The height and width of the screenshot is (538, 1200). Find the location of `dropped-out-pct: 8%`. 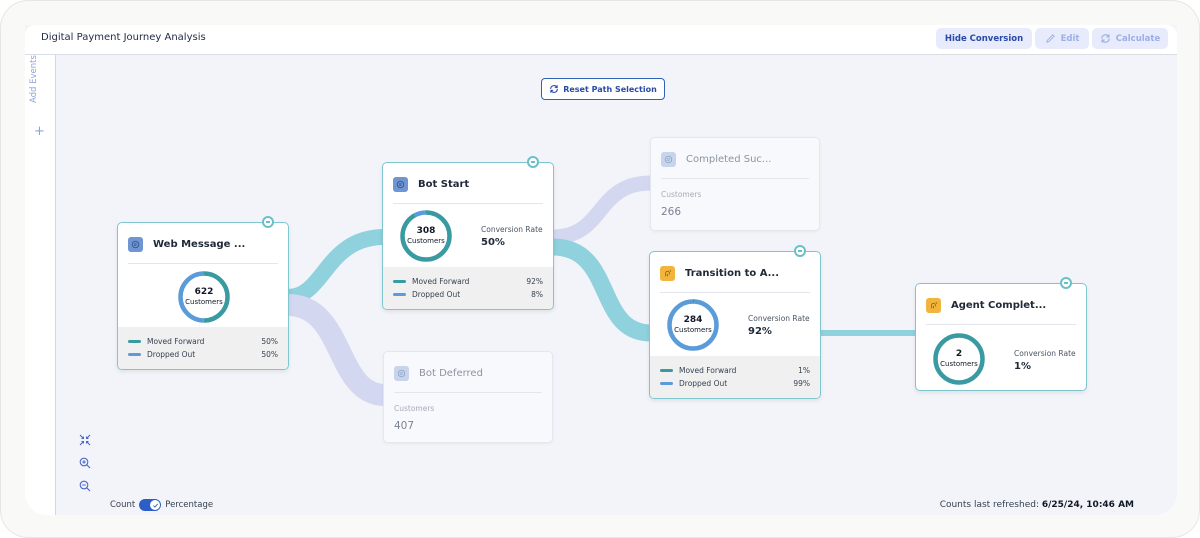

dropped-out-pct: 8% is located at coordinates (537, 294).